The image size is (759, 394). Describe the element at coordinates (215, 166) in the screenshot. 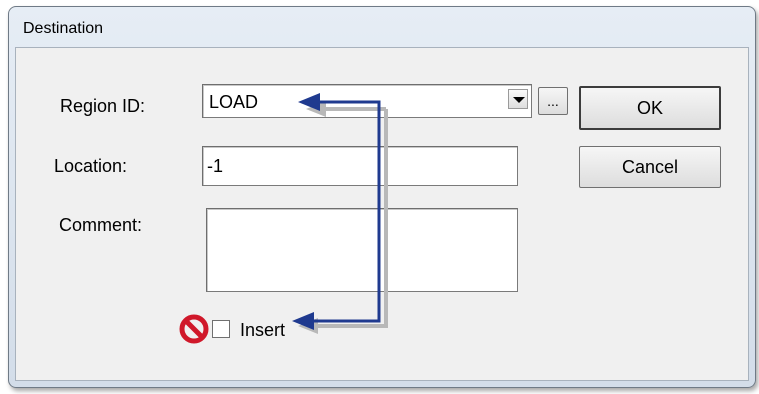

I see `location-value: -1` at that location.